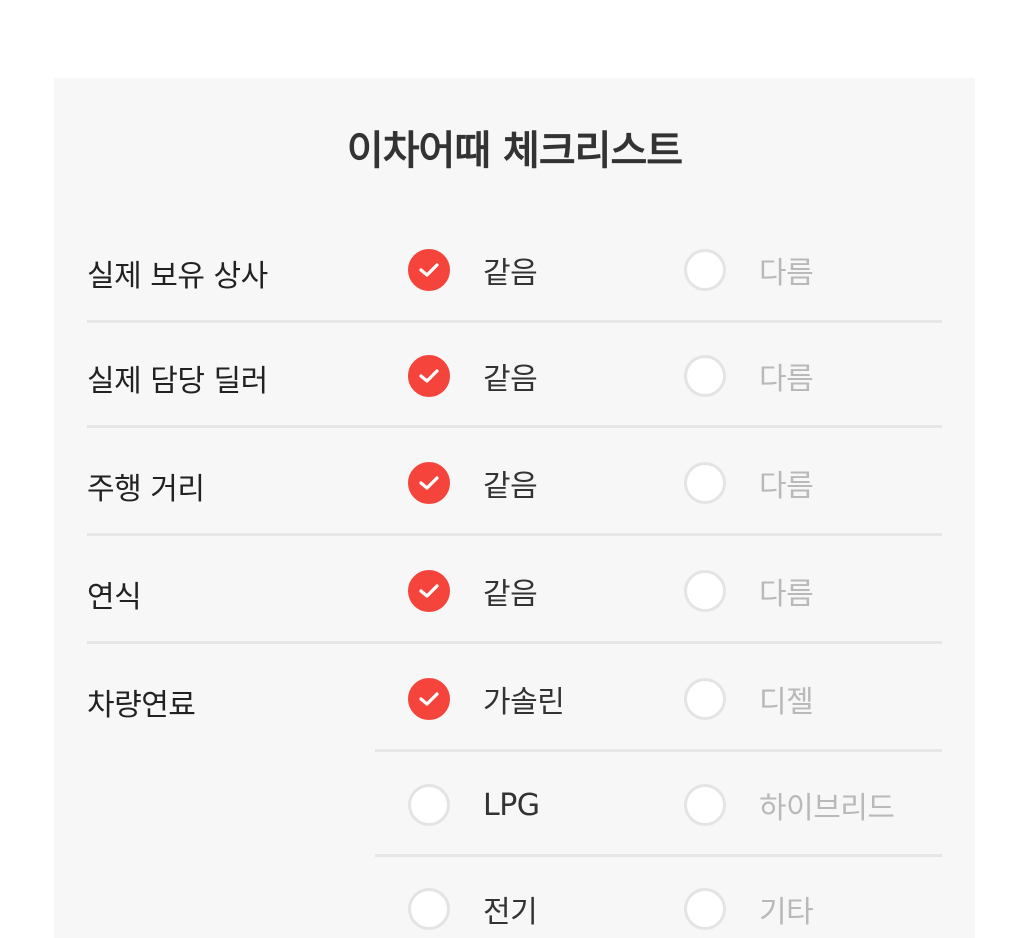 The width and height of the screenshot is (1029, 938). What do you see at coordinates (510, 912) in the screenshot?
I see `option-label: 전기` at bounding box center [510, 912].